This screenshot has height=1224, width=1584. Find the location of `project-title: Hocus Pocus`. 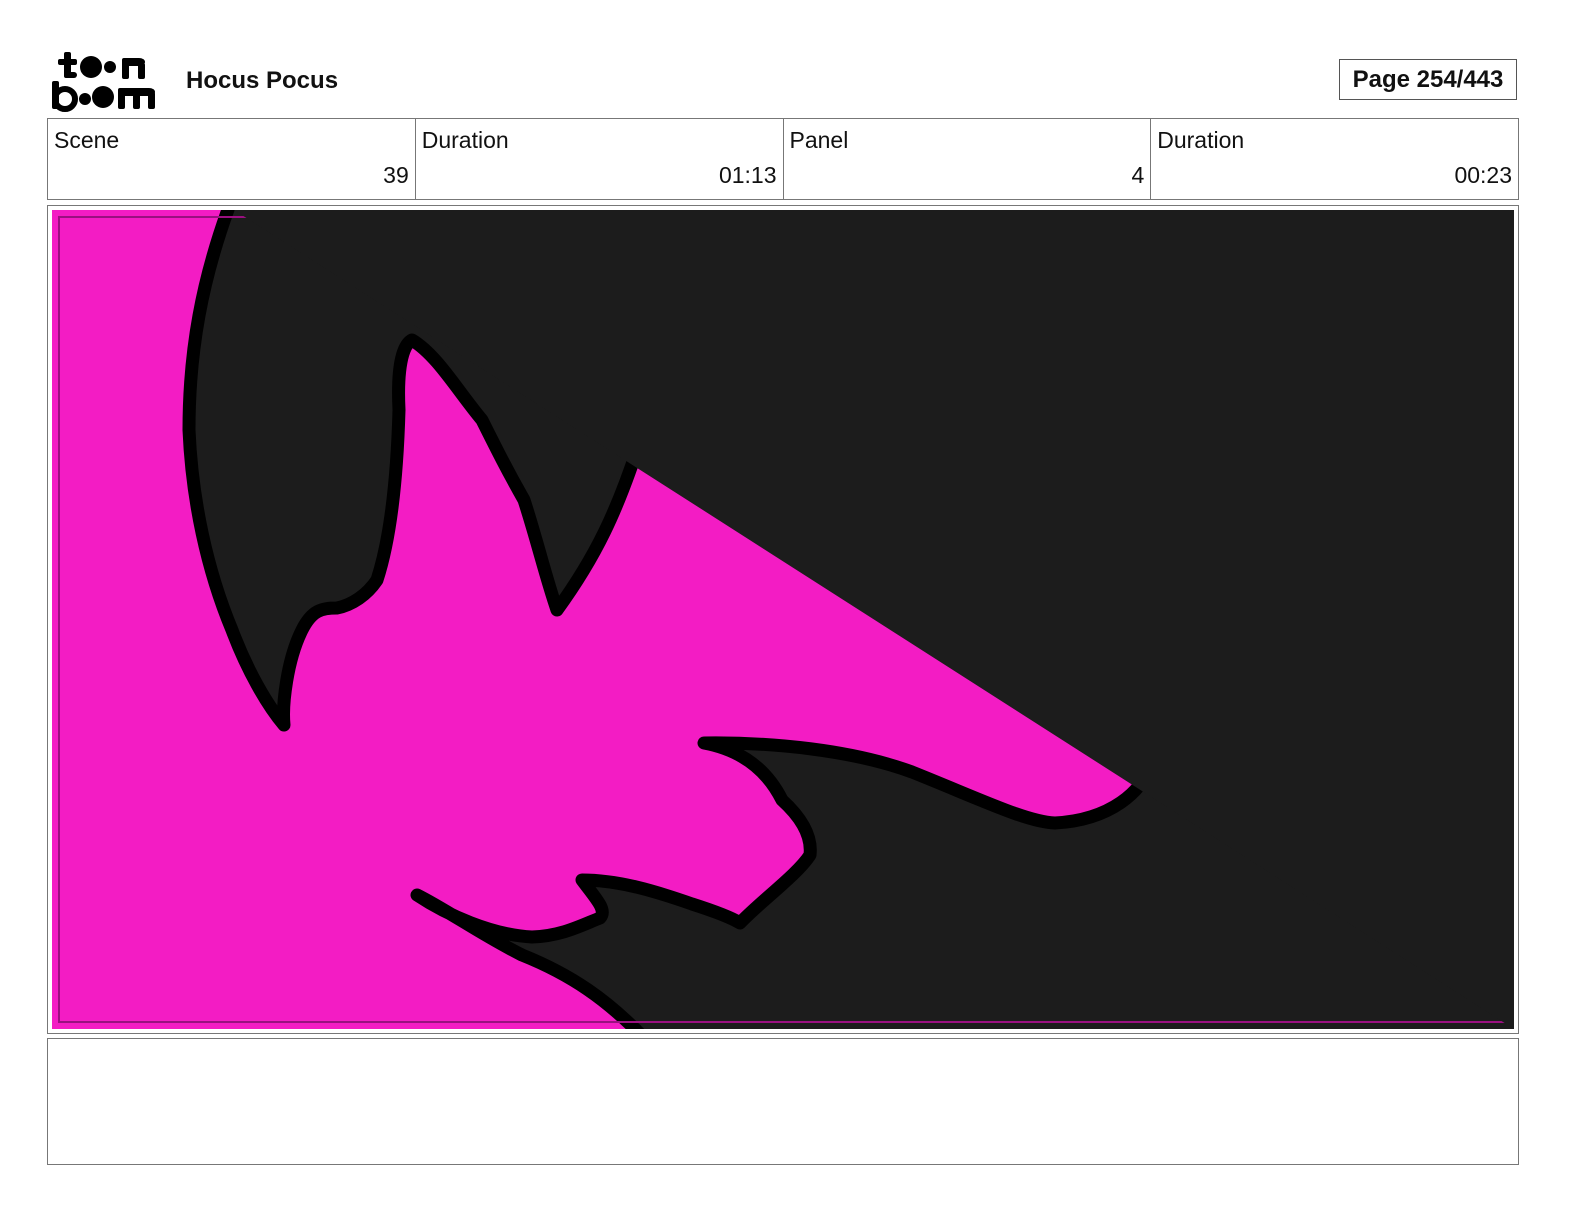

project-title: Hocus Pocus is located at coordinates (262, 80).